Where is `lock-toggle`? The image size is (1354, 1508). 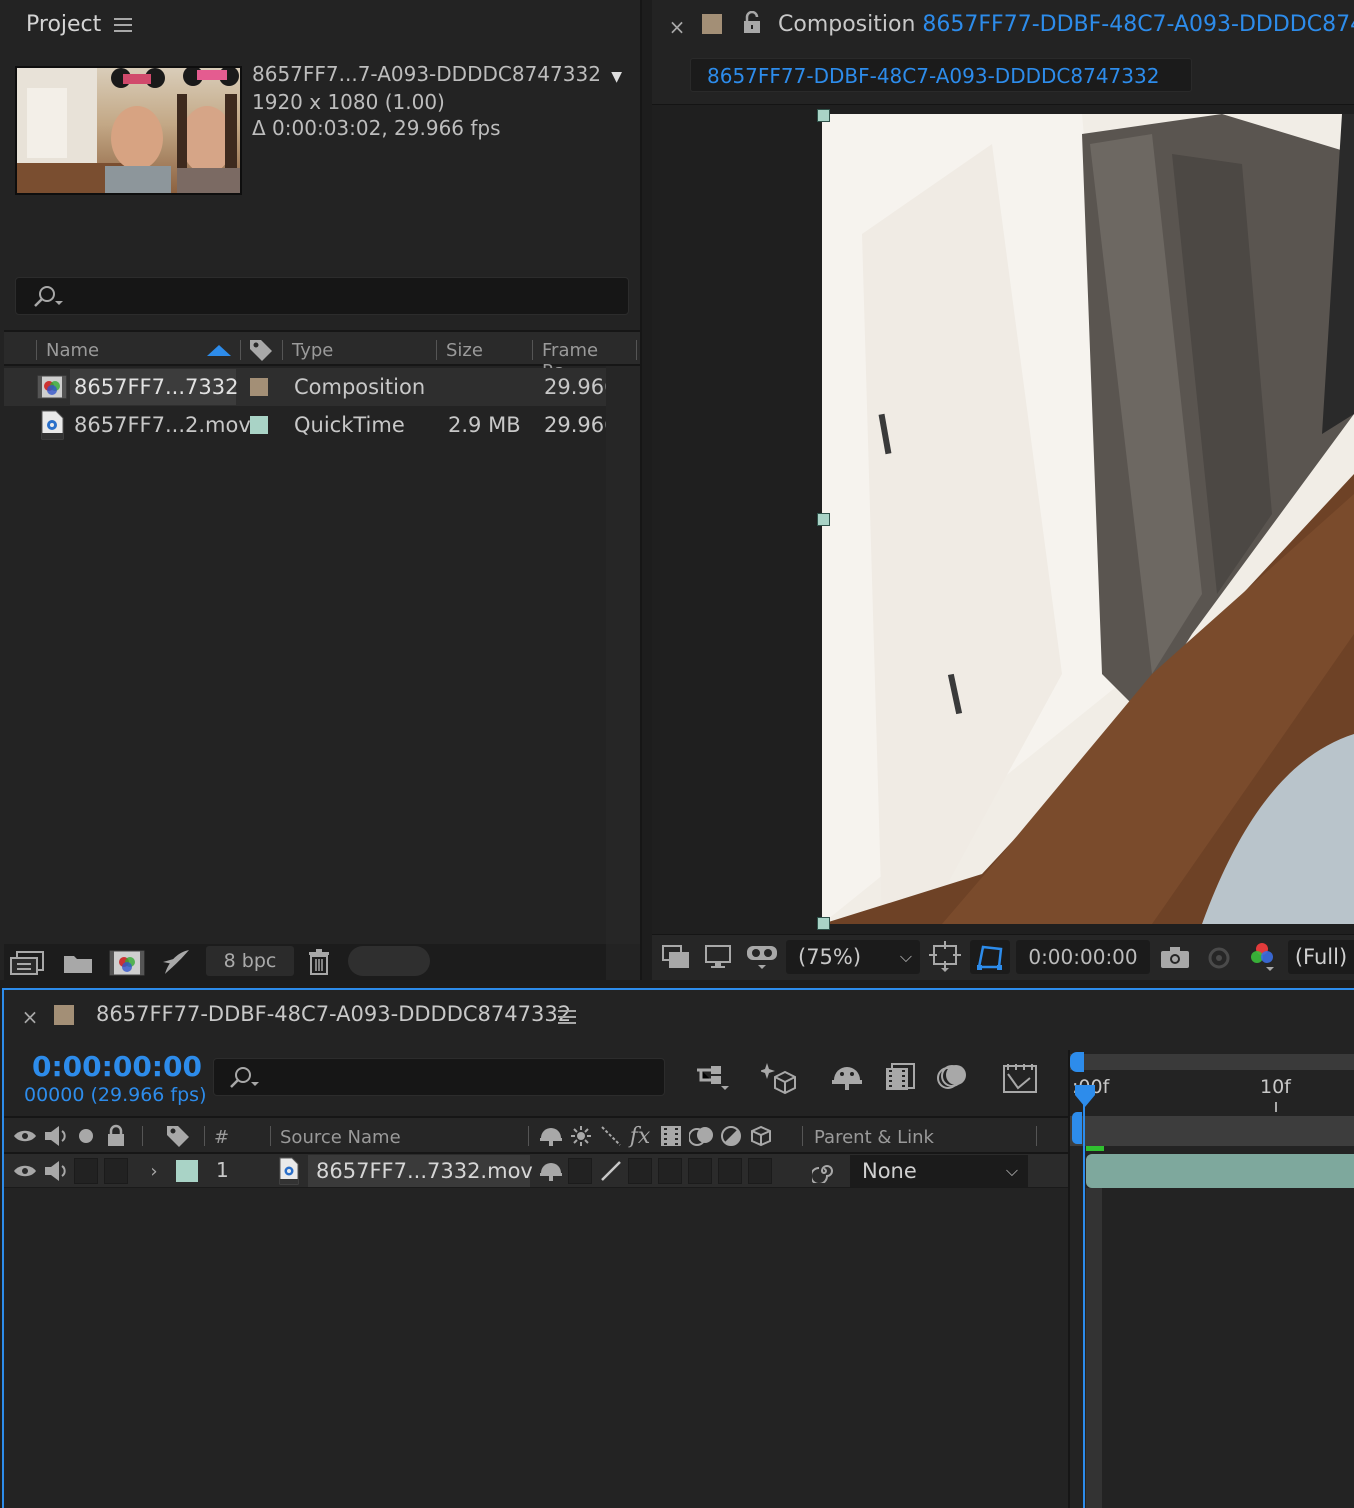 lock-toggle is located at coordinates (116, 1171).